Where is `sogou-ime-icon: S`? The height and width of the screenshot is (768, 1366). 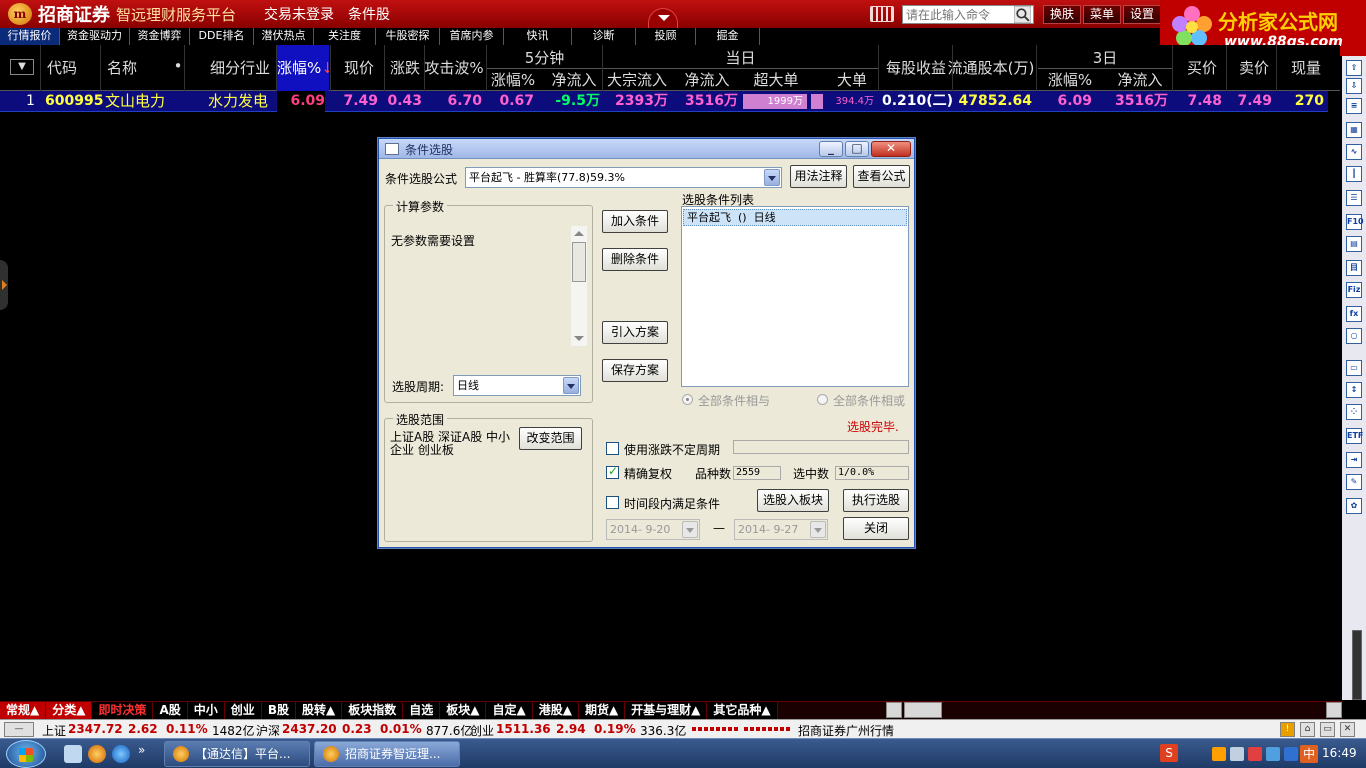
sogou-ime-icon: S is located at coordinates (1169, 753).